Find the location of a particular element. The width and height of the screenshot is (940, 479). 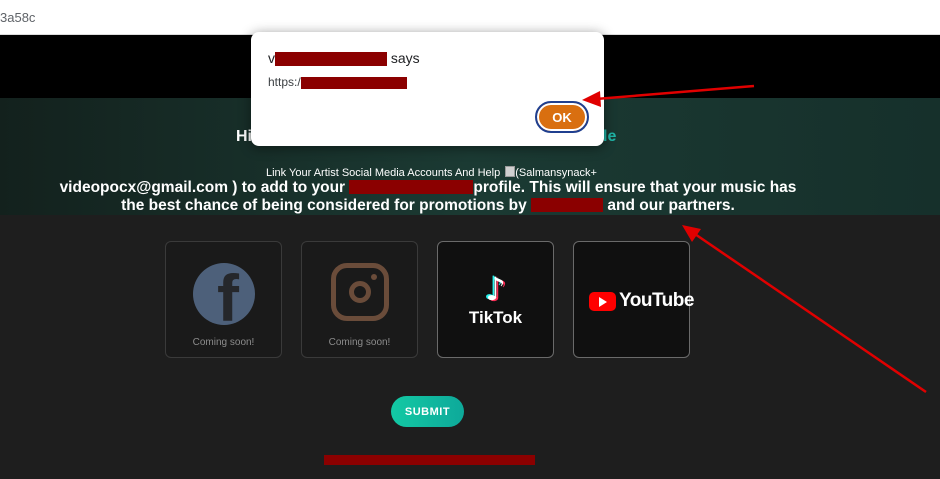

dialog-message: https:/ is located at coordinates (337, 82).